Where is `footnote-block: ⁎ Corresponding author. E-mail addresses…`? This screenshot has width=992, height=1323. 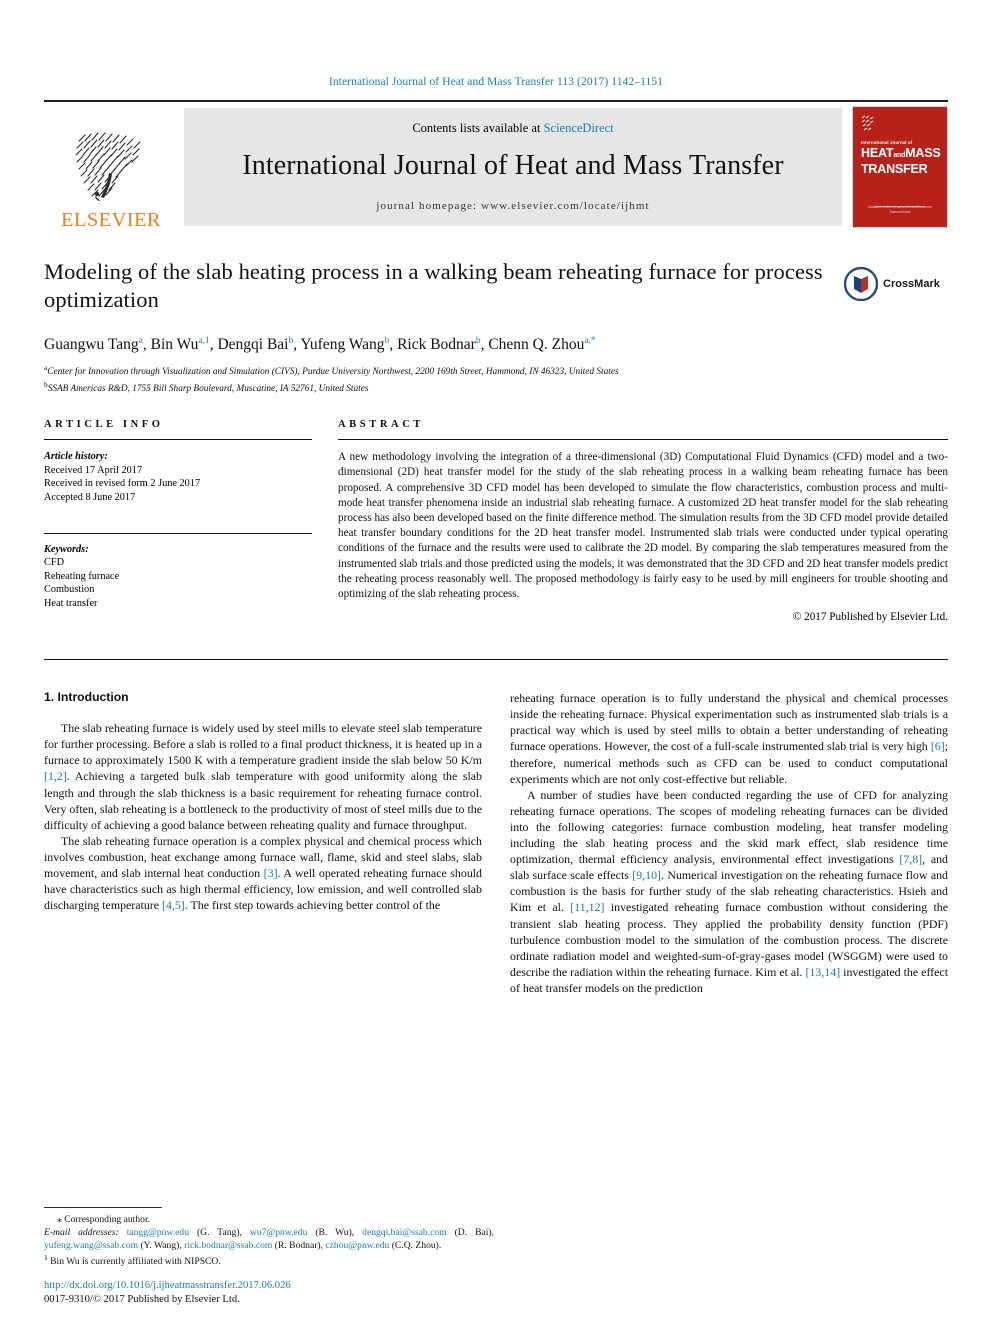
footnote-block: ⁎ Corresponding author. E-mail addresses… is located at coordinates (269, 1238).